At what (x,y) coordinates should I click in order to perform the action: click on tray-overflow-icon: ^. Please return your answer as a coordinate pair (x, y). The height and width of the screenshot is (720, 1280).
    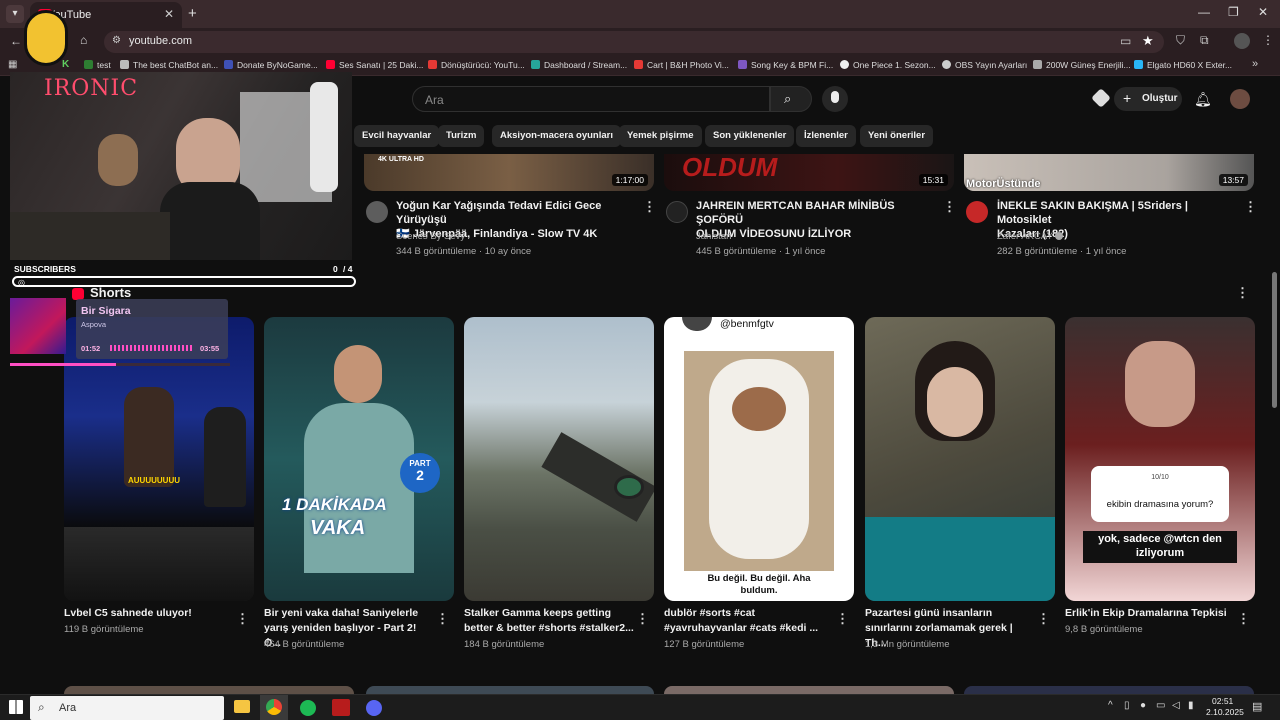
    Looking at the image, I should click on (1110, 705).